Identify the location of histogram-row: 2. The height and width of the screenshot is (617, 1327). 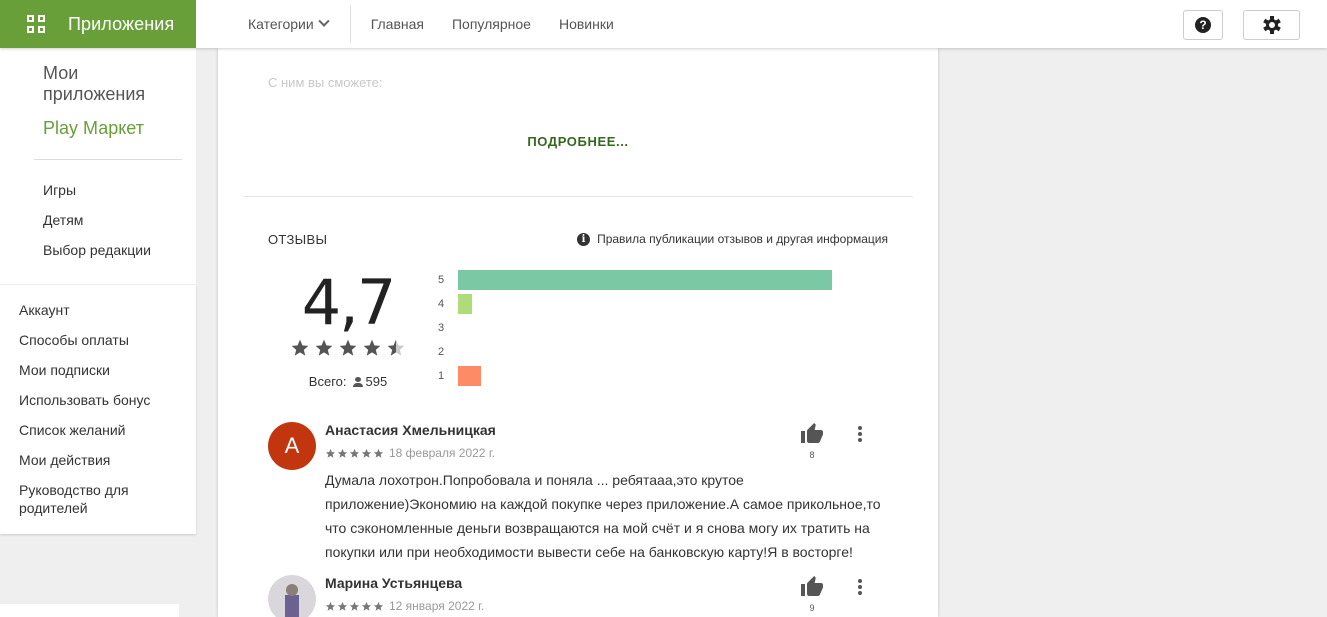
(448, 352).